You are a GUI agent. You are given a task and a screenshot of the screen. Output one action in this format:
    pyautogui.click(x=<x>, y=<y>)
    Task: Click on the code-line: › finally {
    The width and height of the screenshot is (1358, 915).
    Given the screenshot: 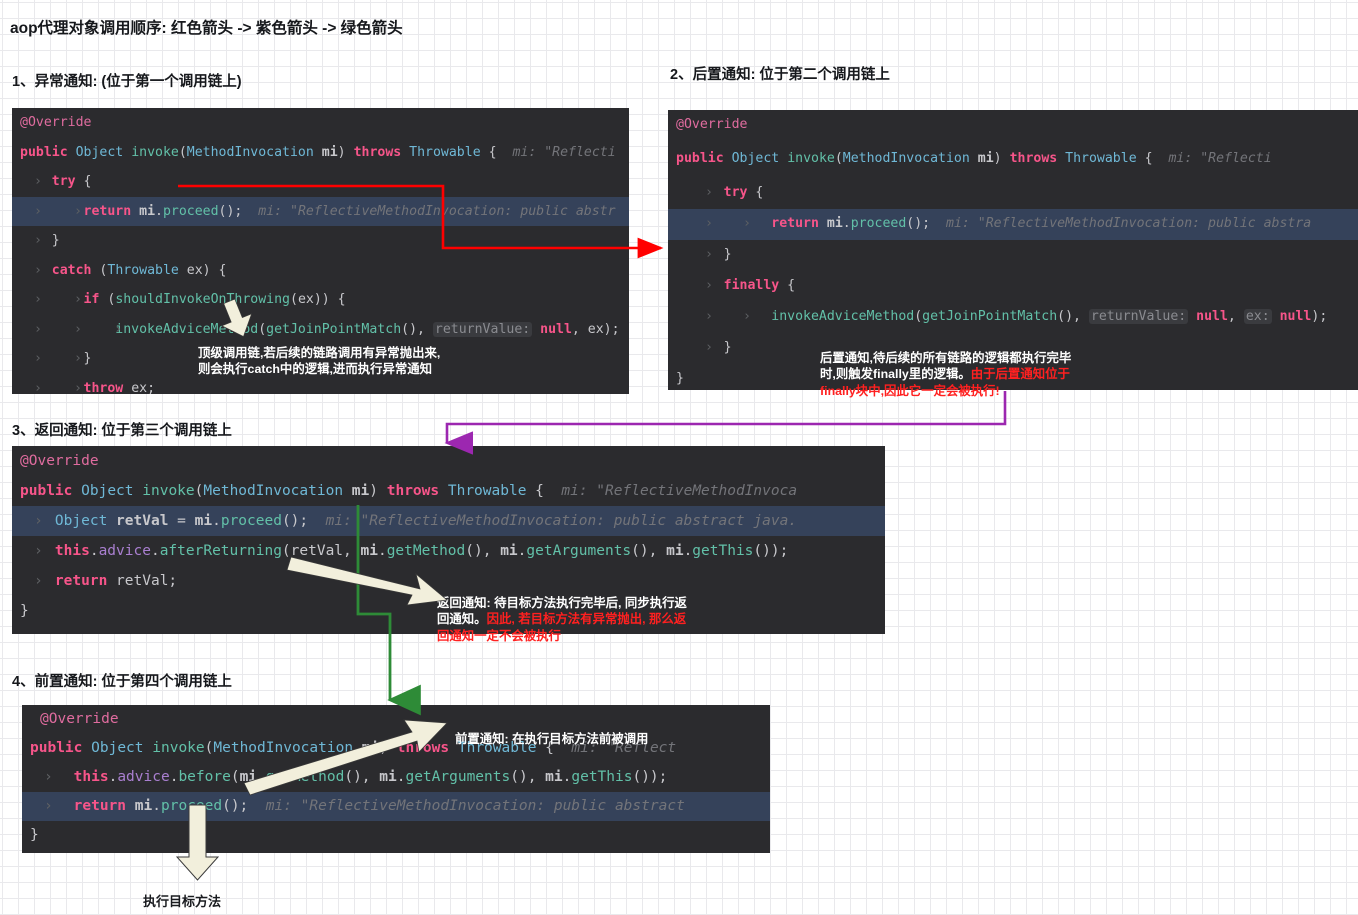 What is the action you would take?
    pyautogui.click(x=750, y=285)
    